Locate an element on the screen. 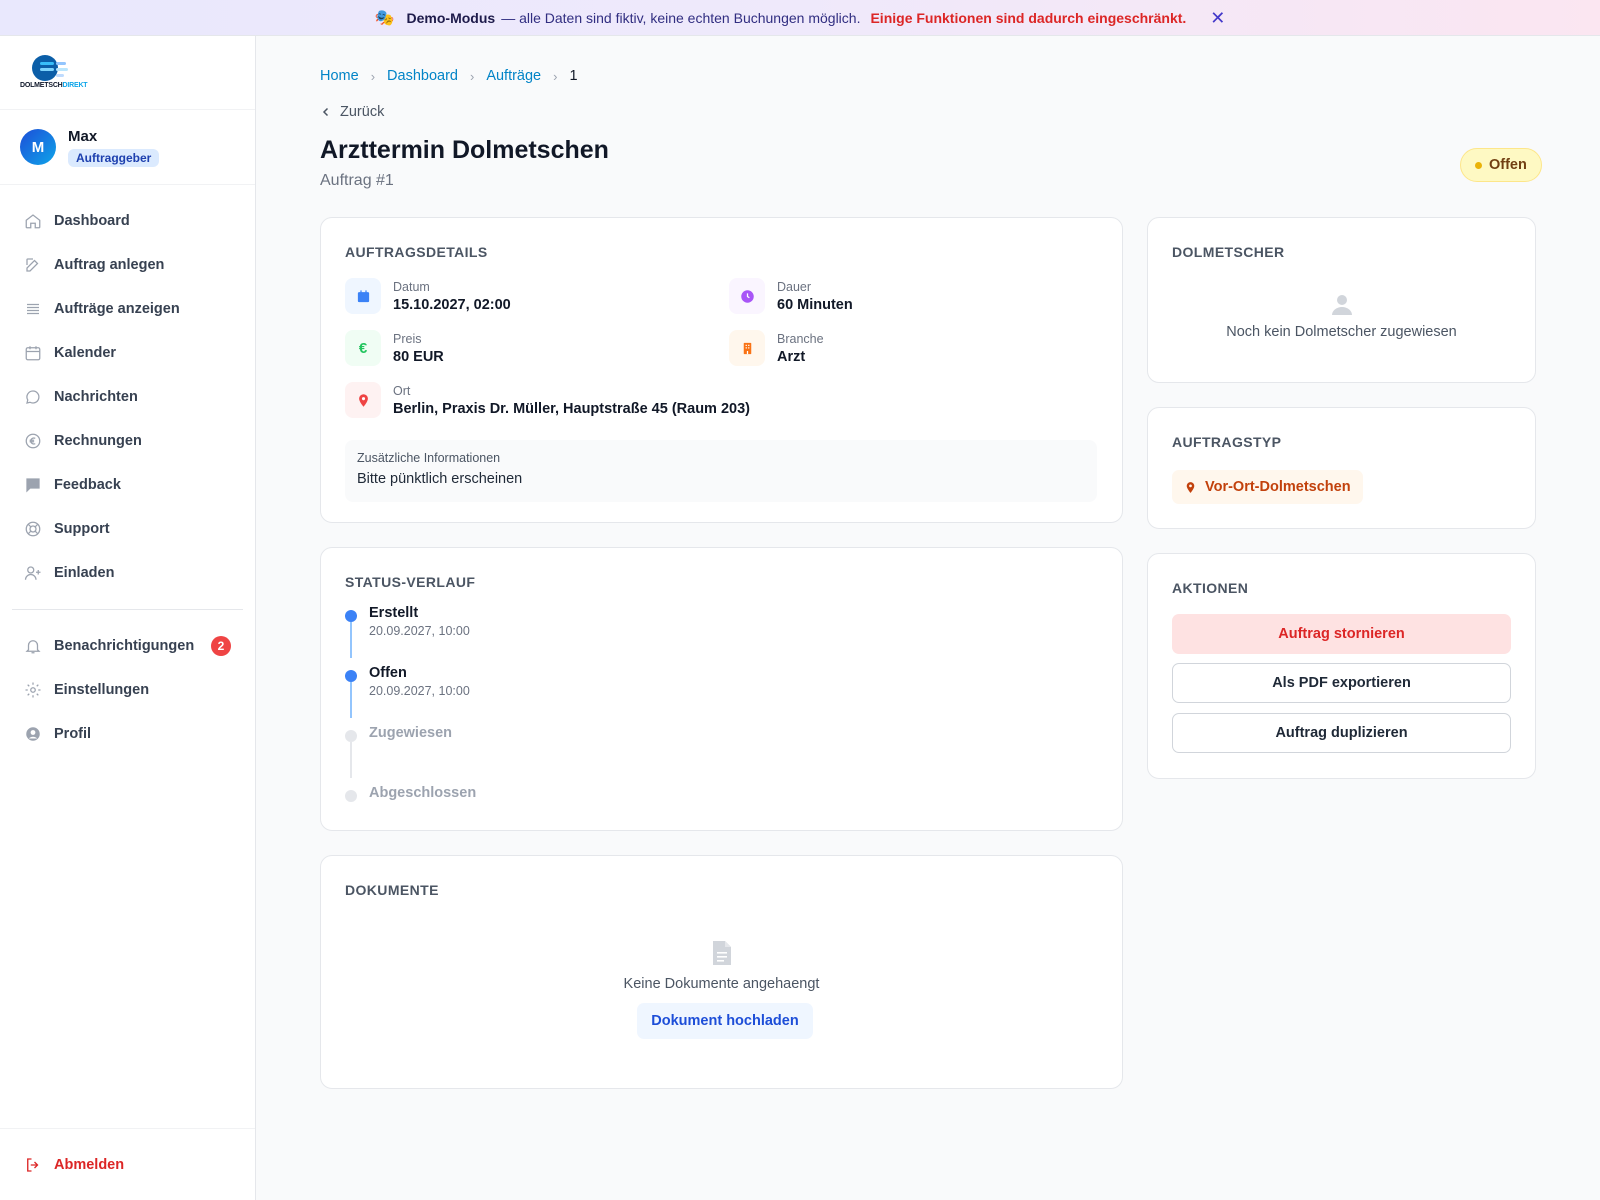 This screenshot has height=1200, width=1600. breadcrumb: Home › Dashboard › Aufträge › 1 is located at coordinates (449, 76).